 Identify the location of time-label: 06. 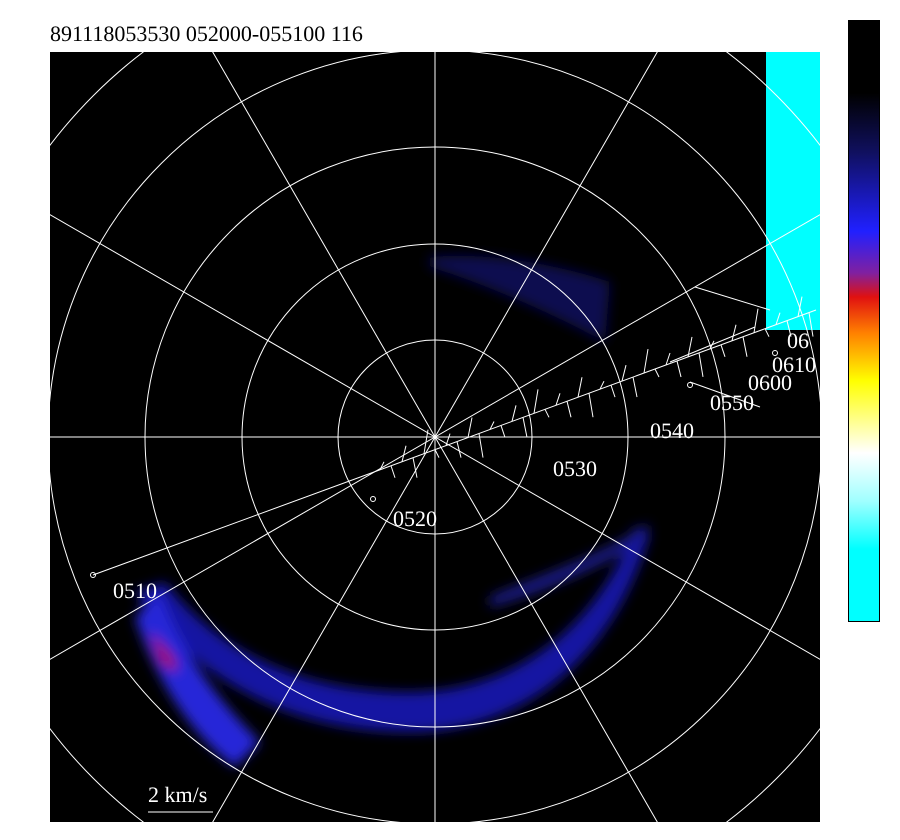
(798, 340).